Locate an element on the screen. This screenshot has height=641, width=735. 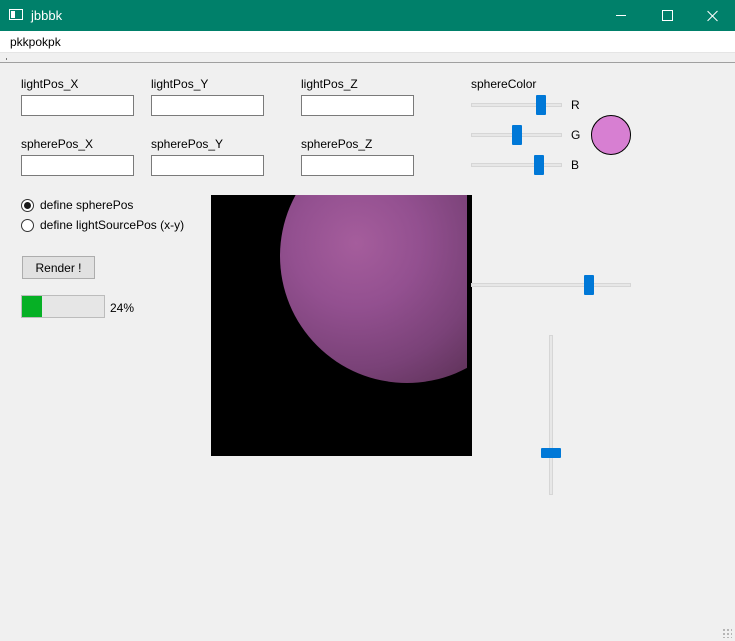
render-canvas is located at coordinates (341, 325).